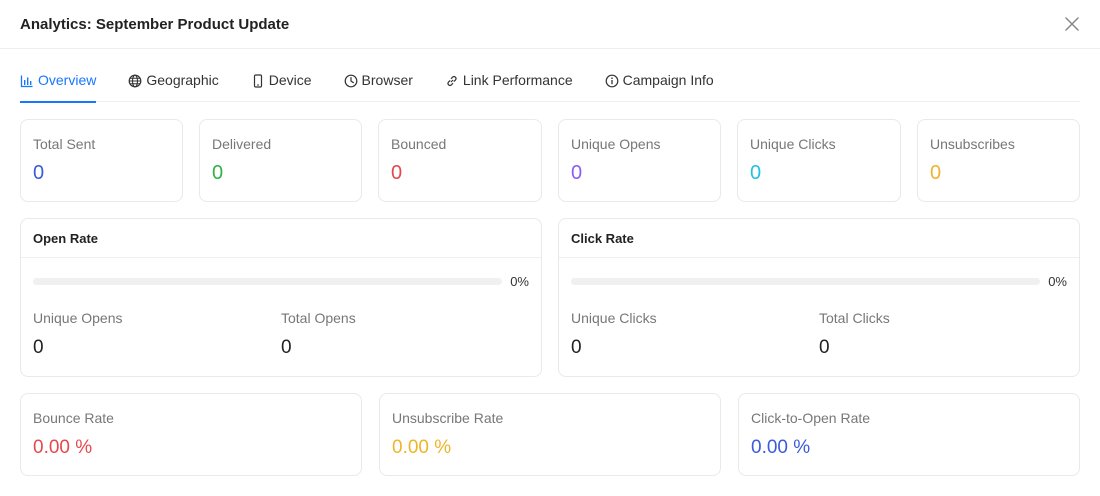 The height and width of the screenshot is (496, 1100). I want to click on unique-clicks-value: 0, so click(576, 347).